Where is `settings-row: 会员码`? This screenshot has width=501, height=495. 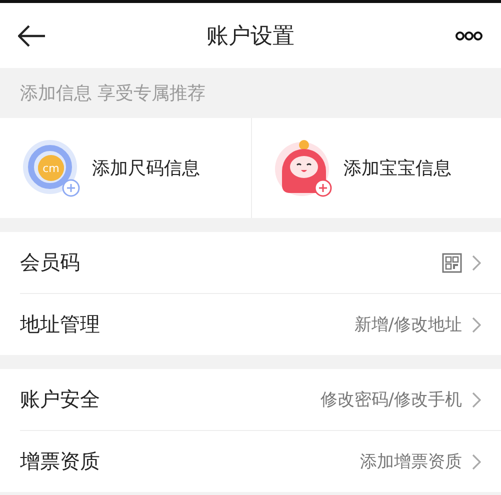
settings-row: 会员码 is located at coordinates (260, 263).